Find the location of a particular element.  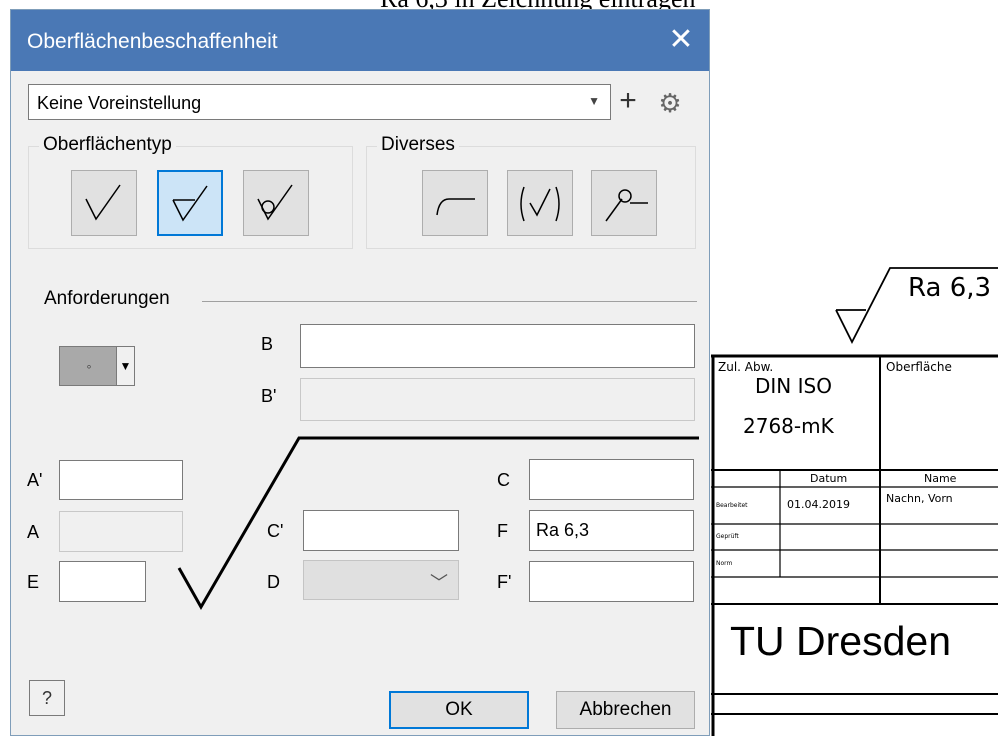

field-d-dropdown: ﹀ is located at coordinates (381, 580).